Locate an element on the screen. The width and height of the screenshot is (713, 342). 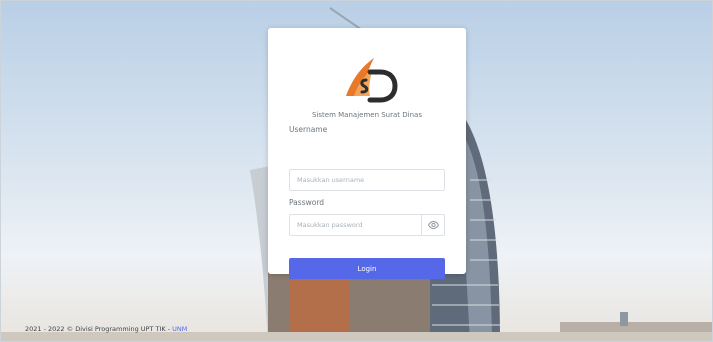
username-label: Username is located at coordinates (308, 129).